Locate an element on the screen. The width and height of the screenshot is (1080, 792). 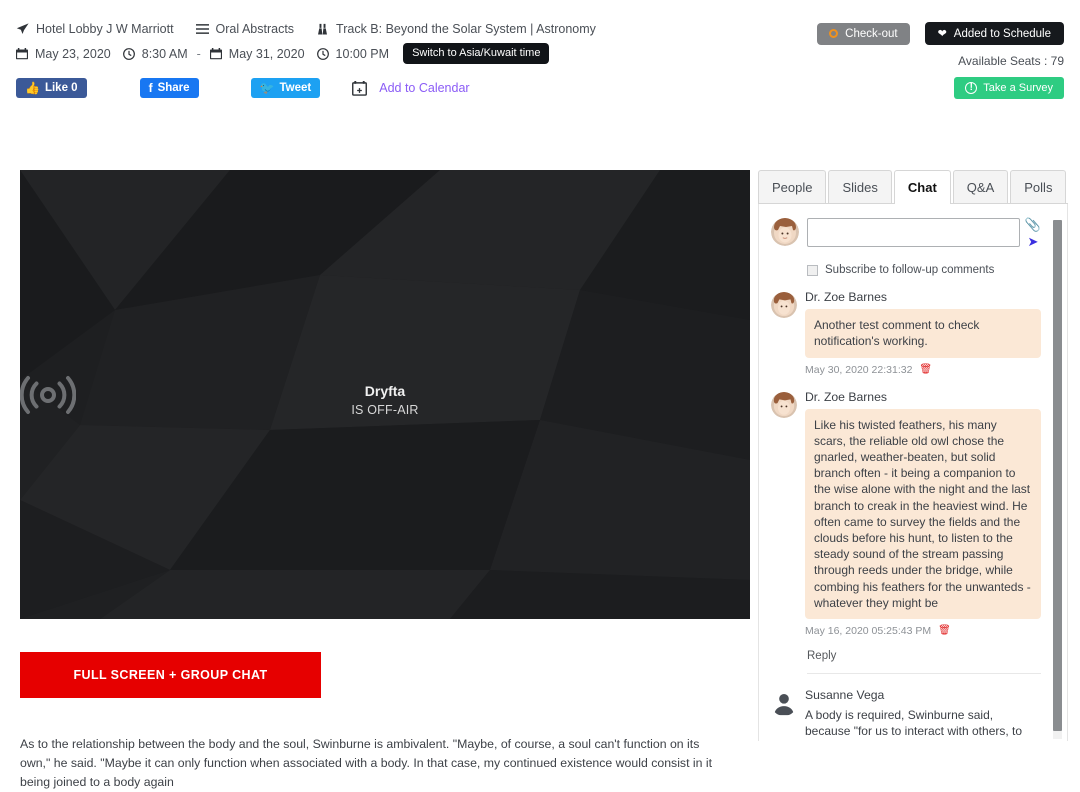
facebook-icon: f is located at coordinates (150, 88).